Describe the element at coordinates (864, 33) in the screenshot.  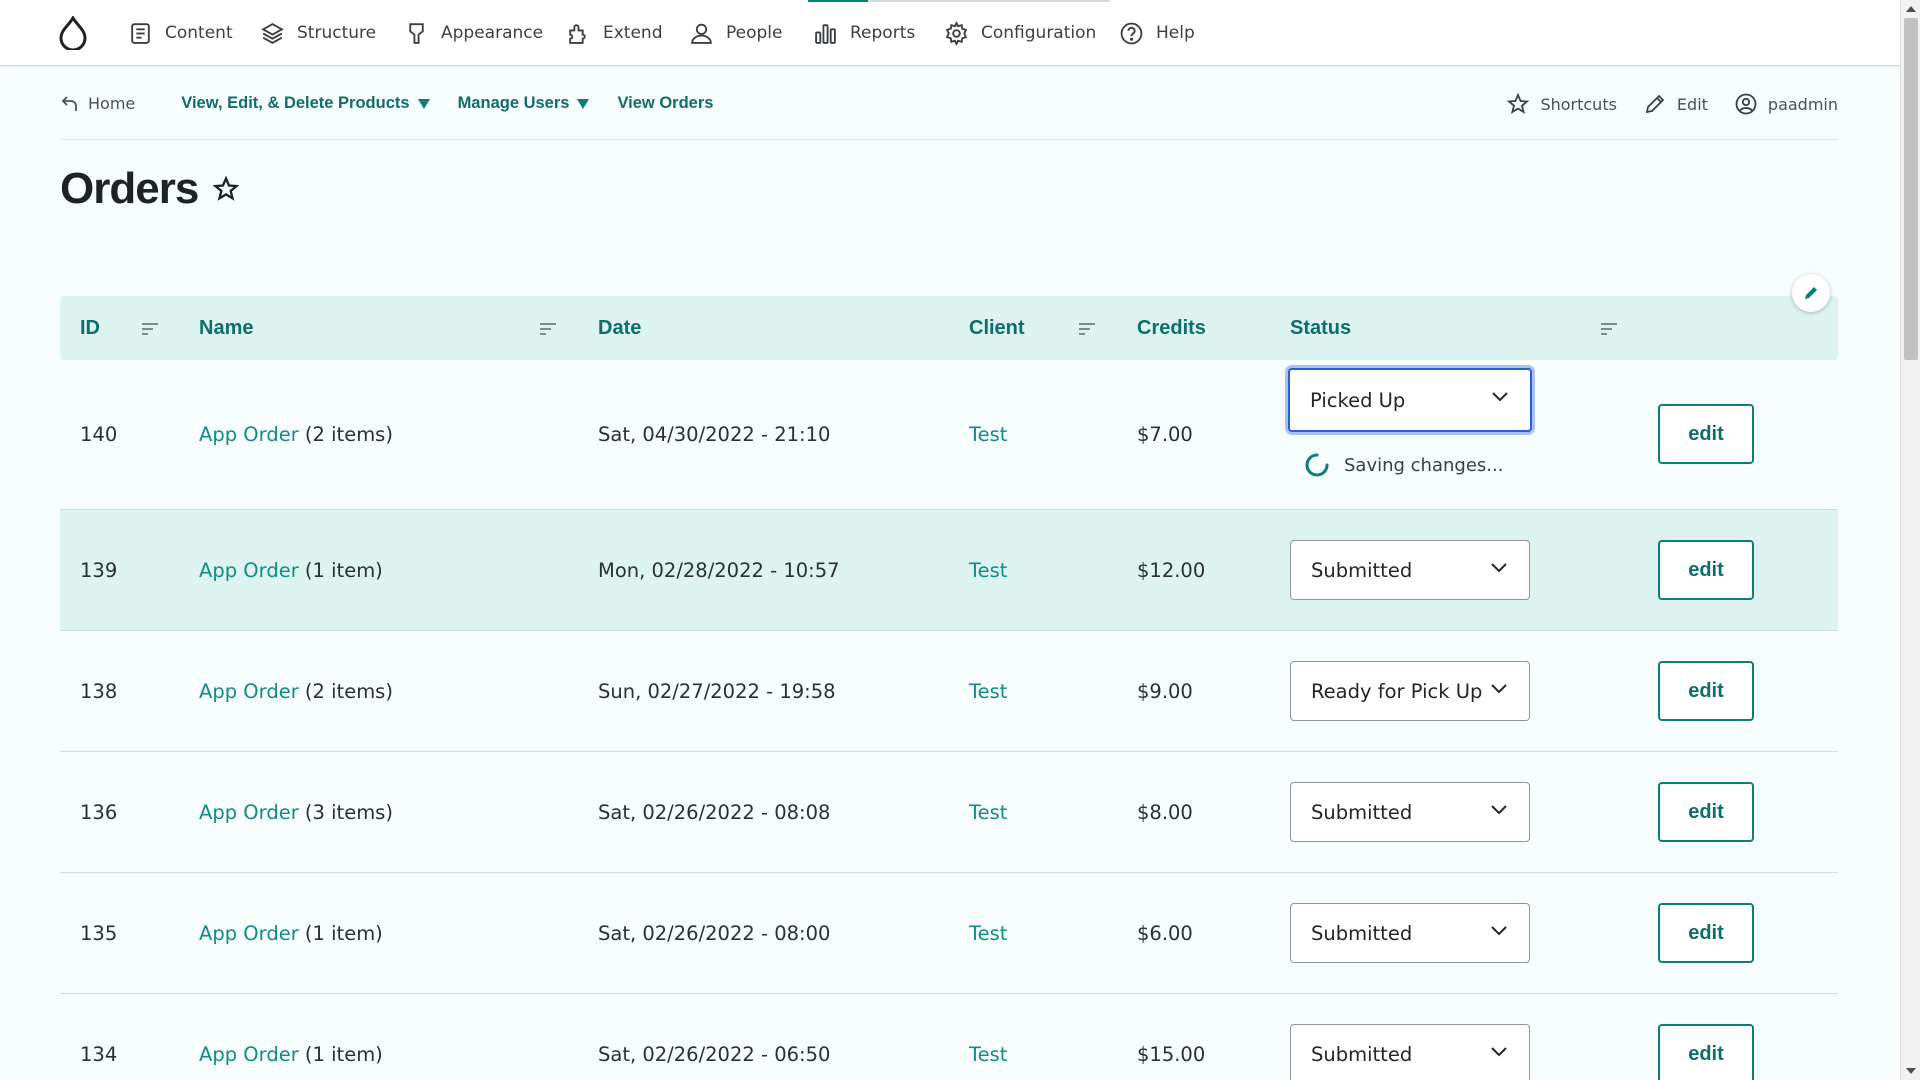
I see `toolbar-item-reports: Reports` at that location.